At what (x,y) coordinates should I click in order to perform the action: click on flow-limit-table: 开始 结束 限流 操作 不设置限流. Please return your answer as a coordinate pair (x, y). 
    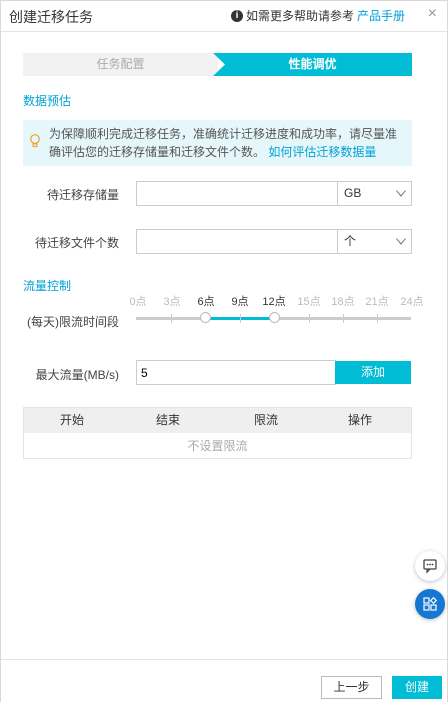
    Looking at the image, I should click on (217, 433).